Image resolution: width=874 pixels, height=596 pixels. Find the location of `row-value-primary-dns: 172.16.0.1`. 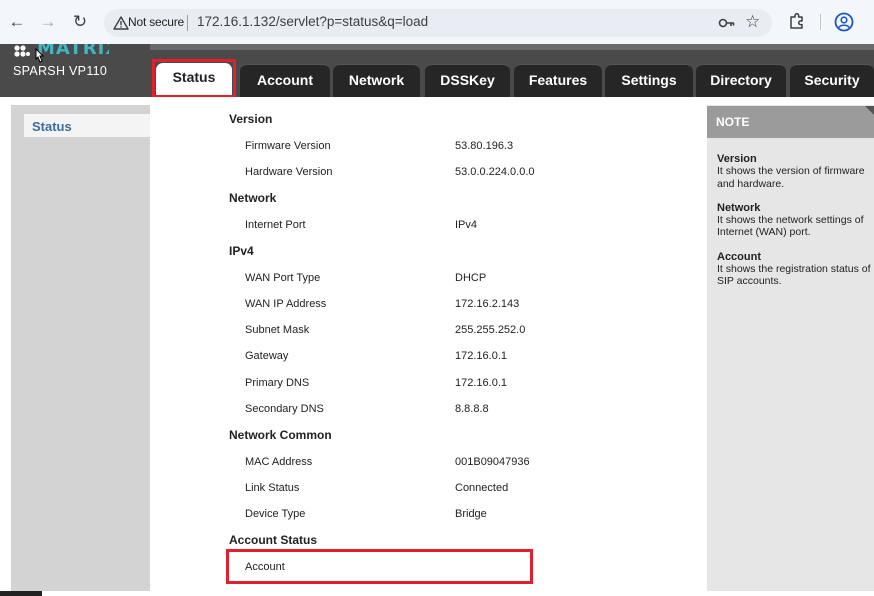

row-value-primary-dns: 172.16.0.1 is located at coordinates (481, 383).